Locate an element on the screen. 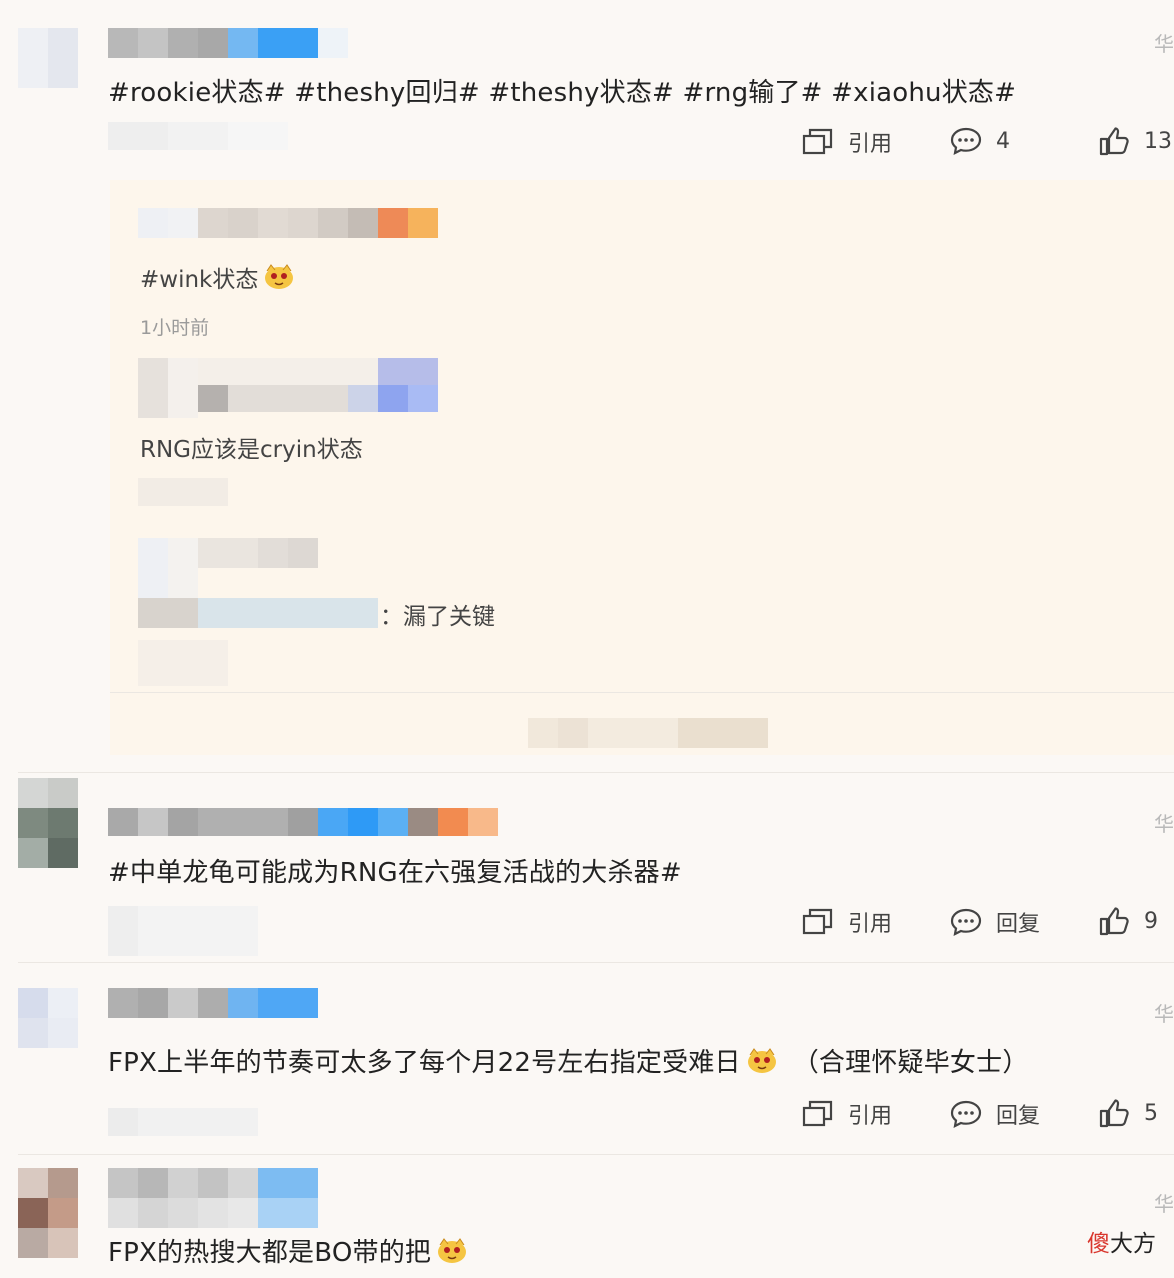 The width and height of the screenshot is (1174, 1278). reply-text-content: 漏了关键 is located at coordinates (449, 617).